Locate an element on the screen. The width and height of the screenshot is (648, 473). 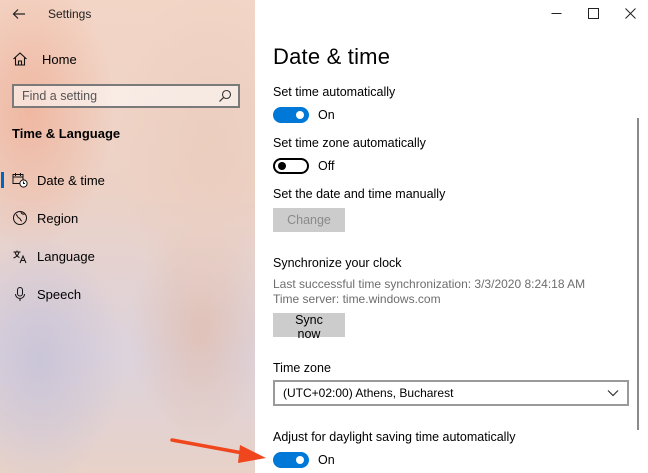
back-button is located at coordinates (19, 14).